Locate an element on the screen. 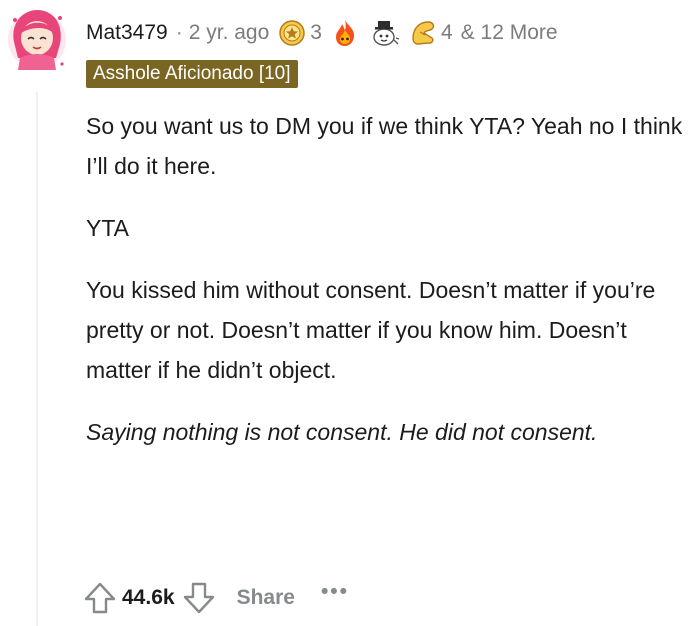 The image size is (700, 626). thread-line is located at coordinates (37, 359).